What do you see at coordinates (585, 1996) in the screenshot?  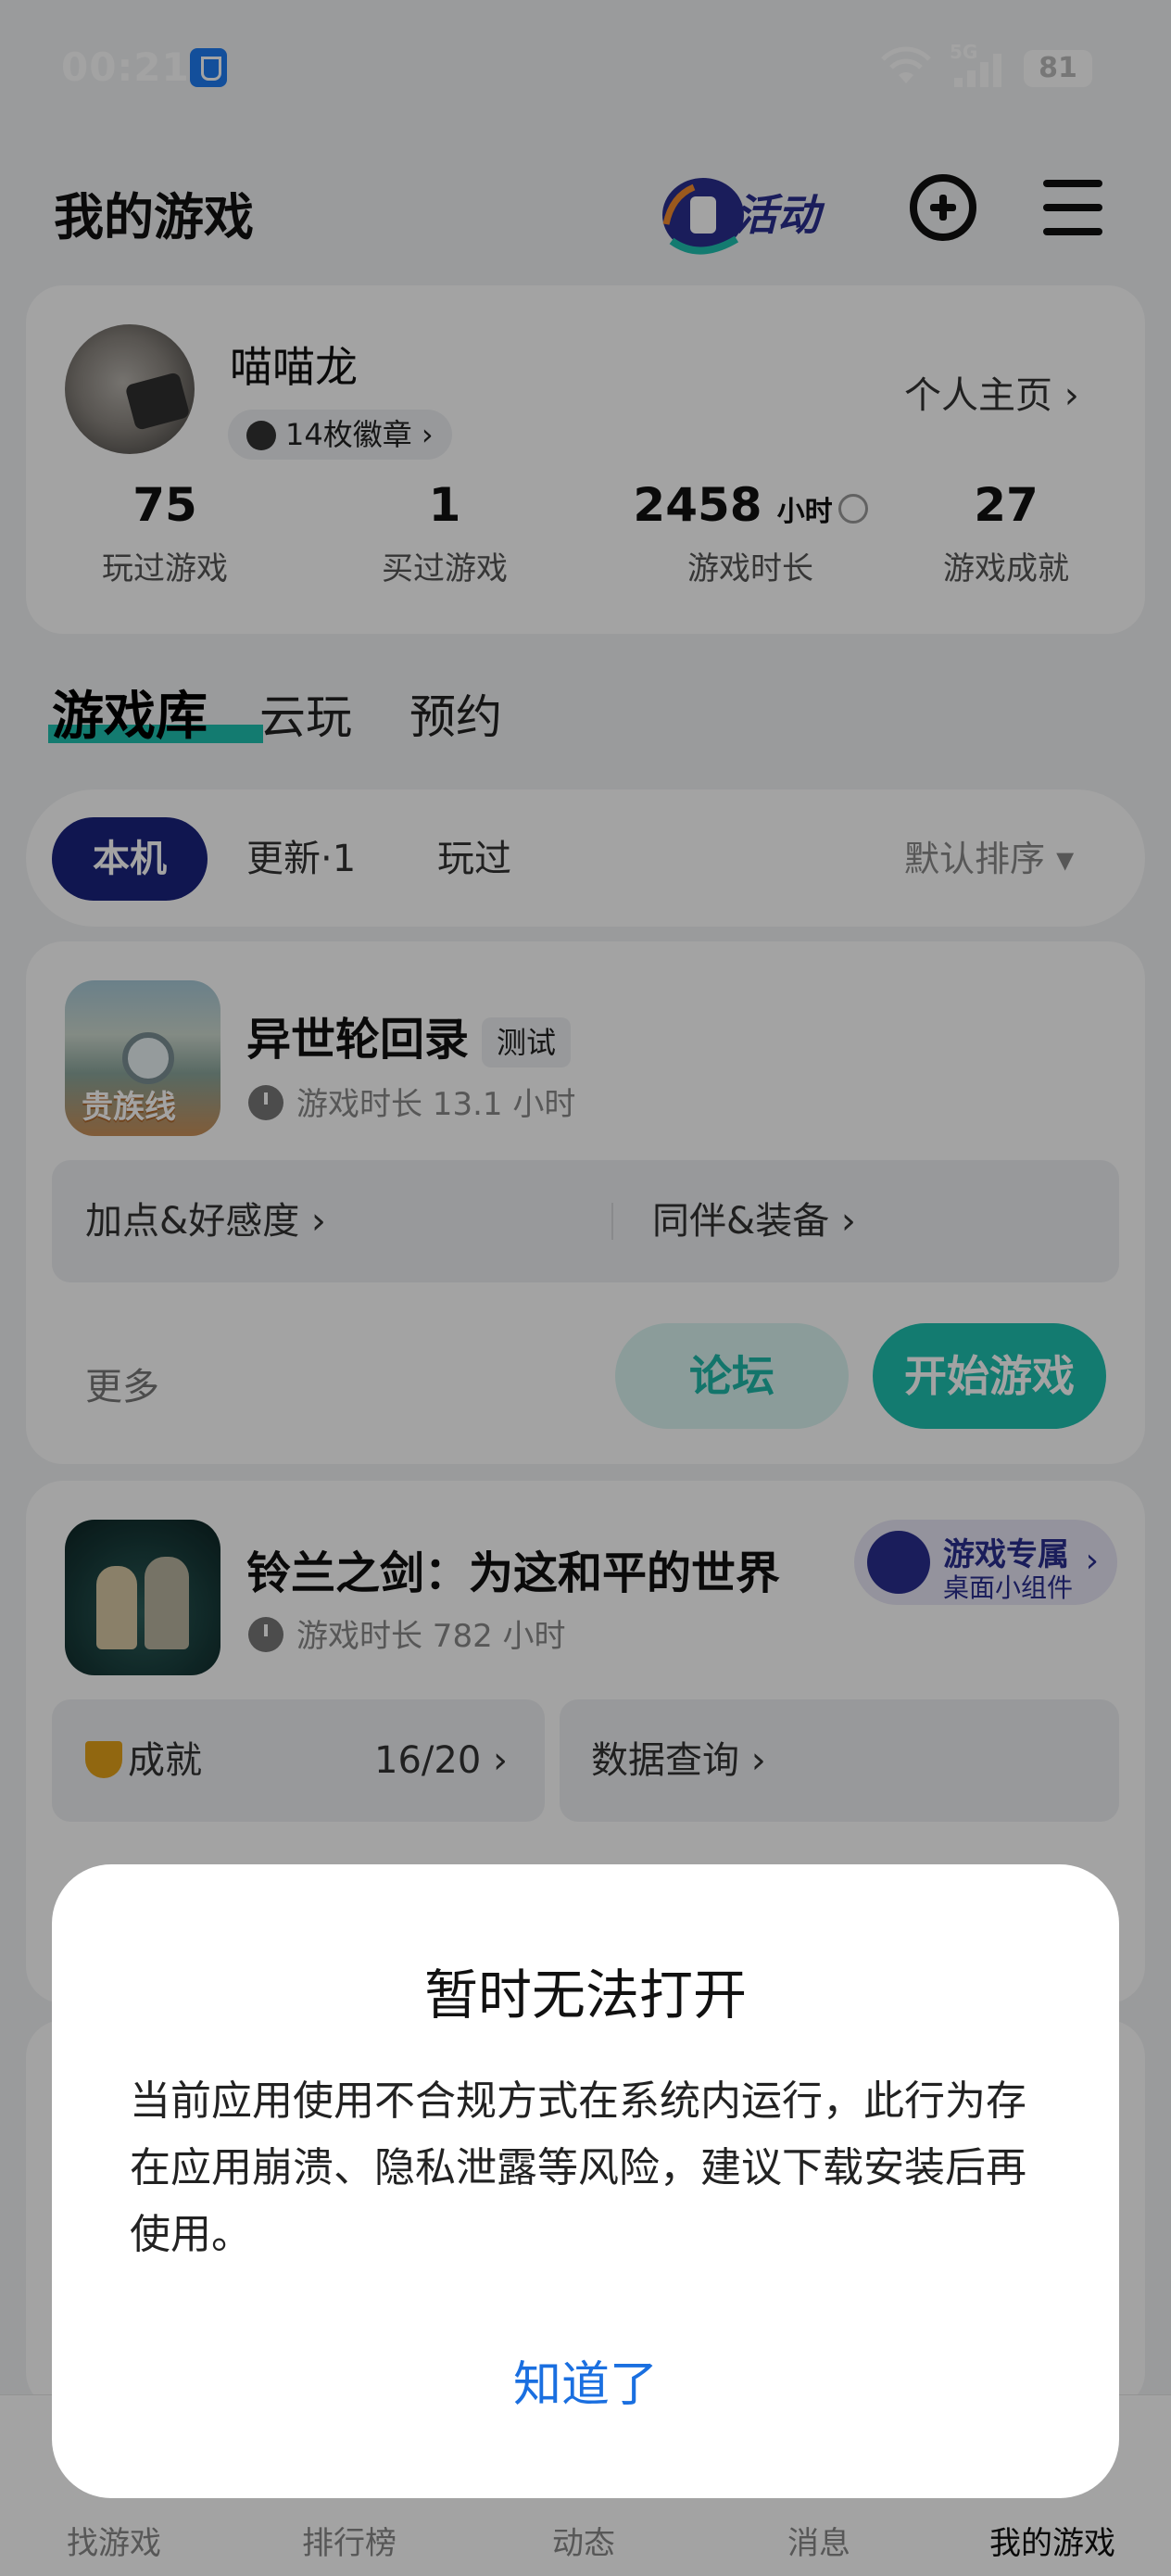 I see `dialog-title: 暂时无法打开` at bounding box center [585, 1996].